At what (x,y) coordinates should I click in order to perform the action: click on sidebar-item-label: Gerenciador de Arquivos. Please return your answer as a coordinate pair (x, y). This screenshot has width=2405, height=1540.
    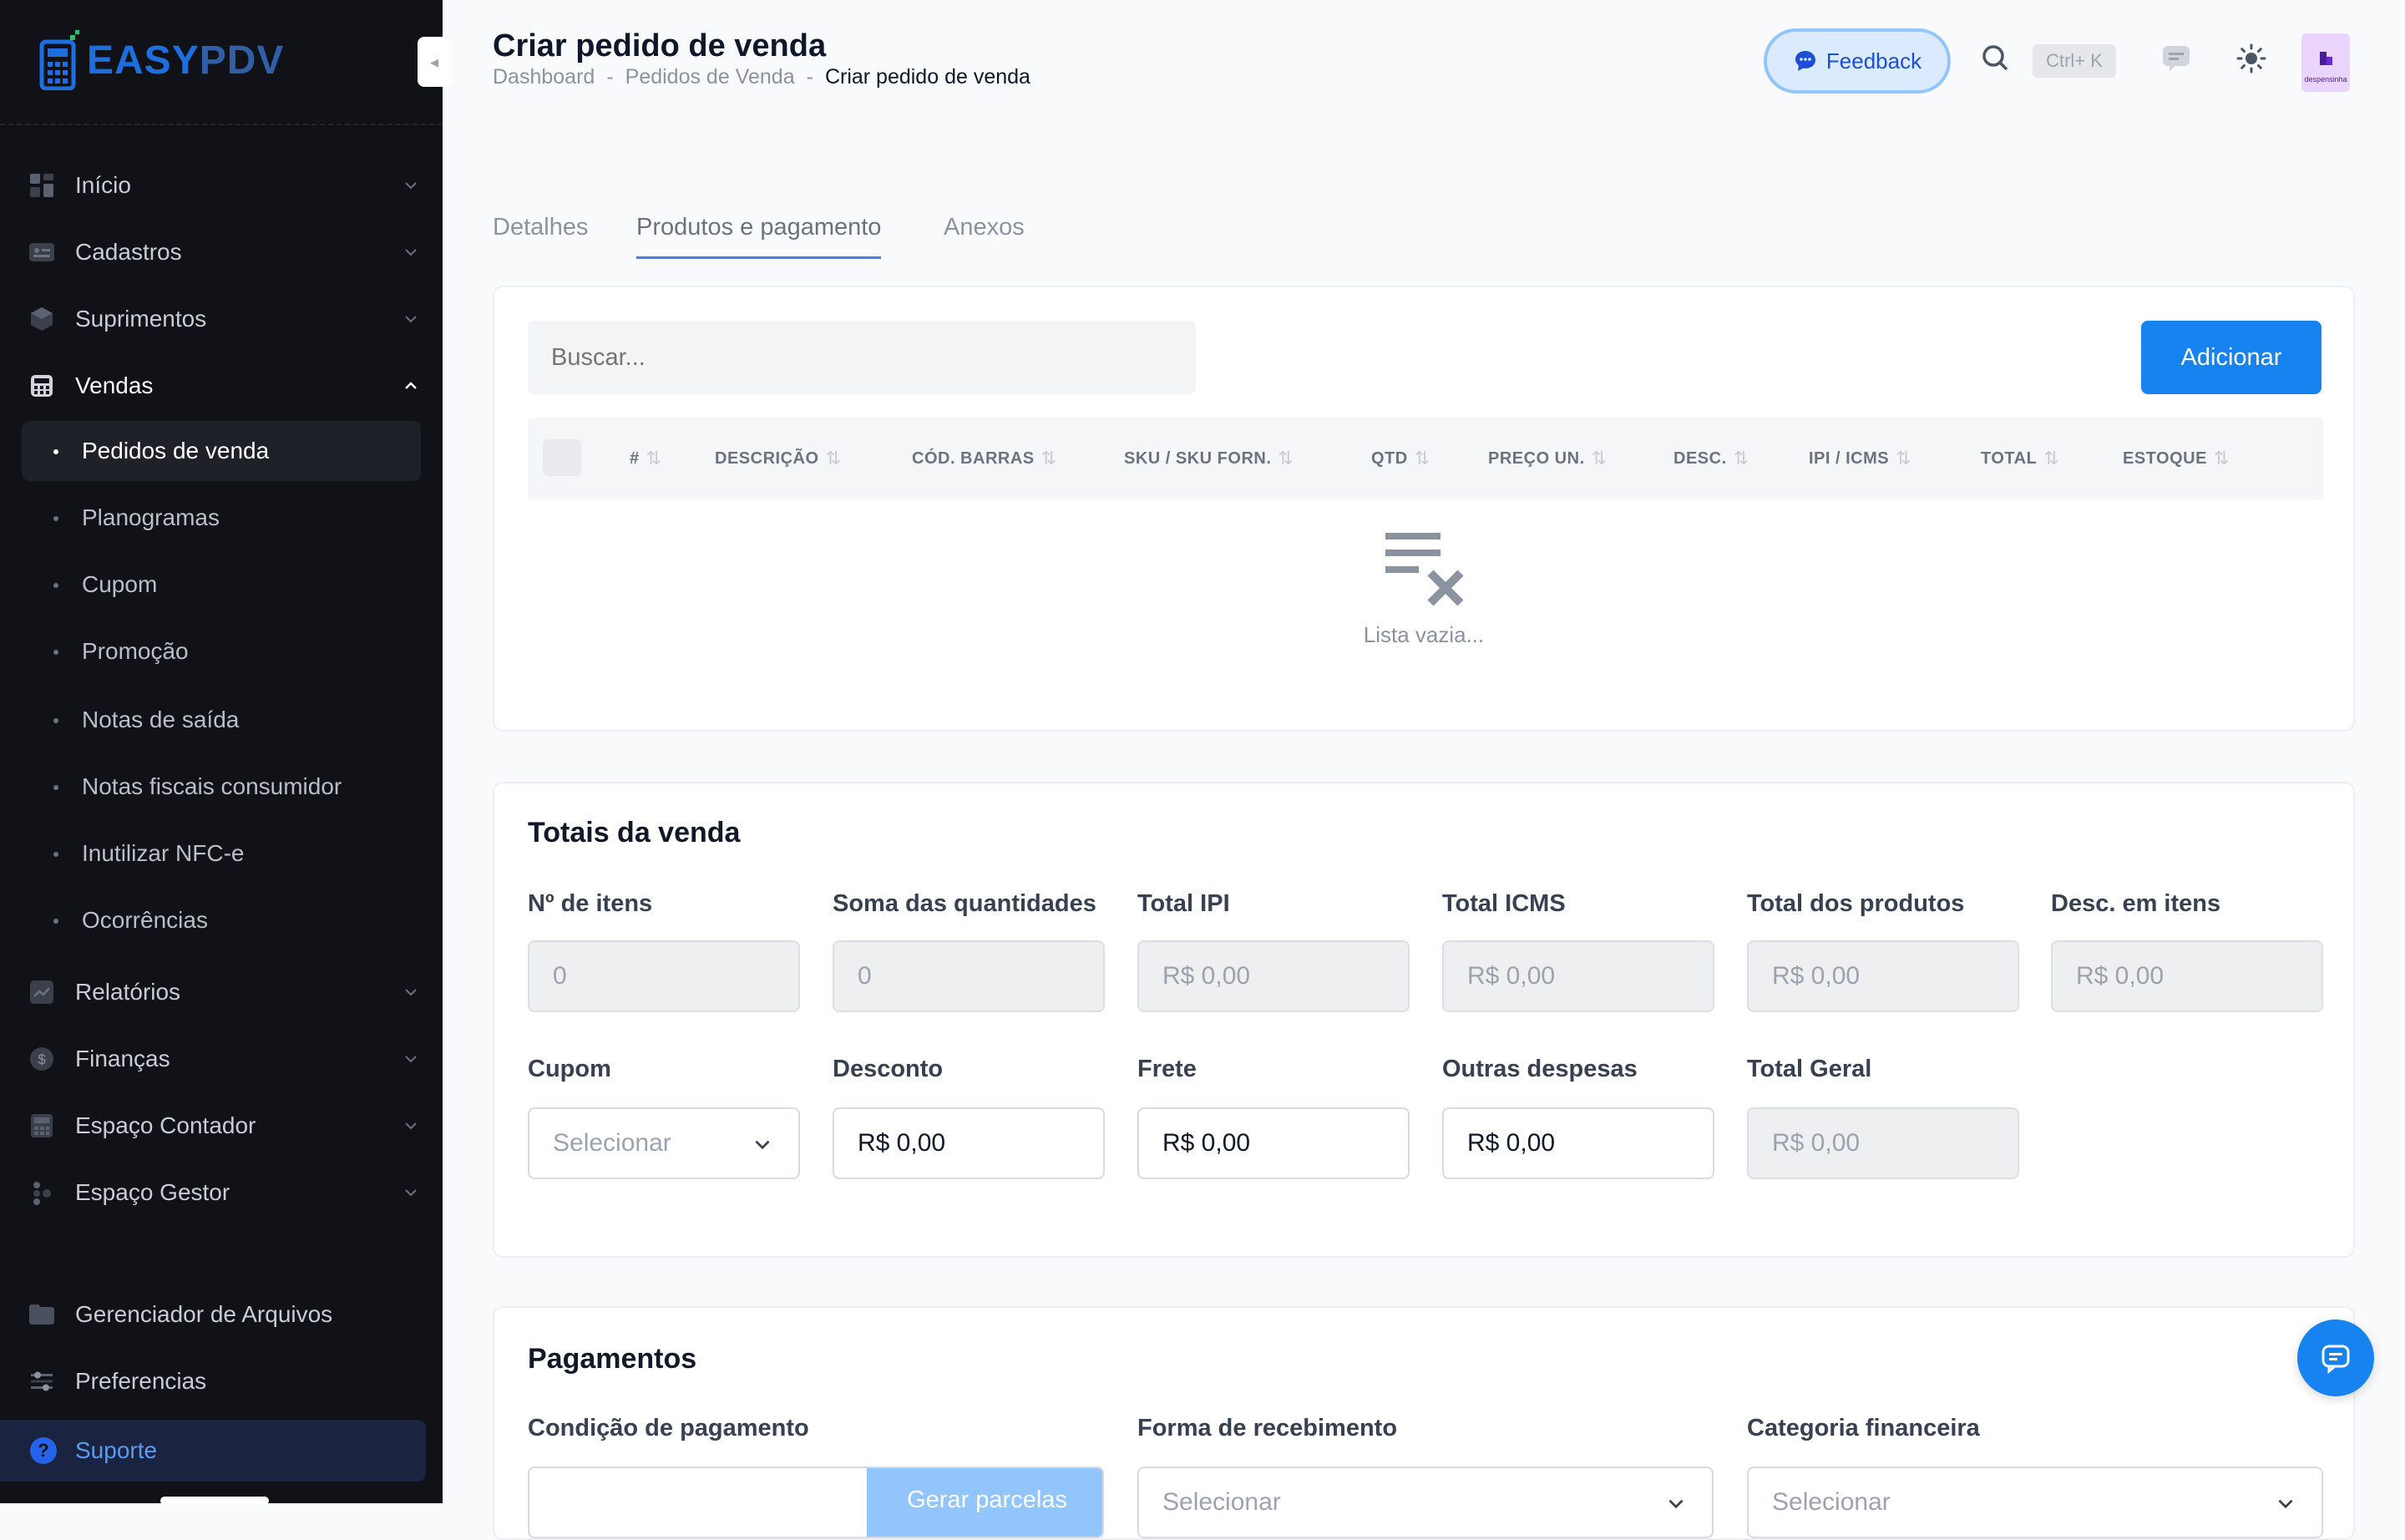
    Looking at the image, I should click on (204, 1314).